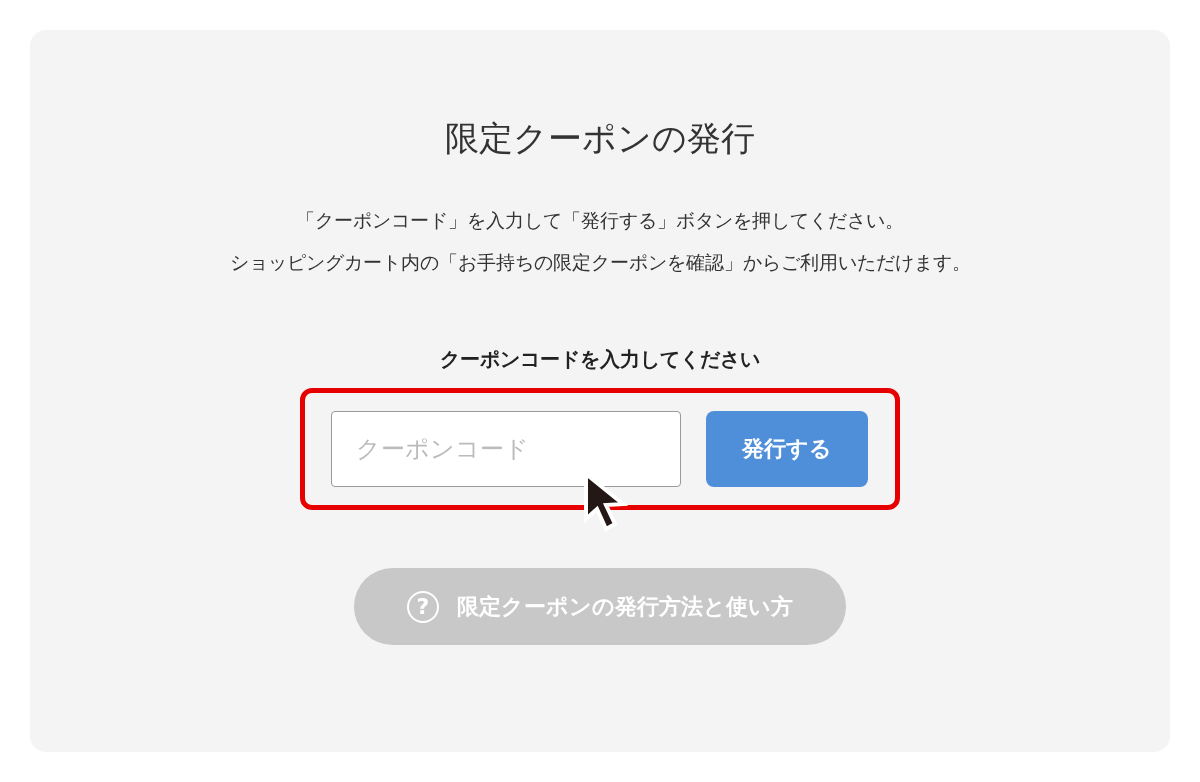 This screenshot has height=782, width=1200. Describe the element at coordinates (600, 138) in the screenshot. I see `page-title: 限定クーポンの発行` at that location.